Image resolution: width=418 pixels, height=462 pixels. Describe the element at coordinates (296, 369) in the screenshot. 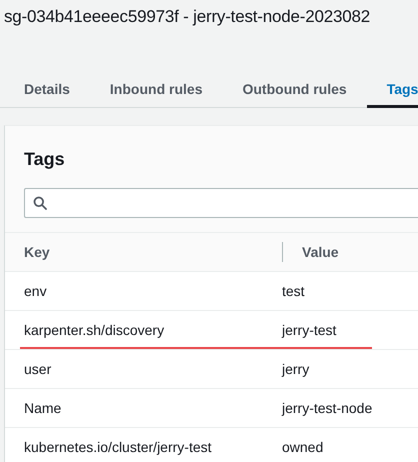

I see `table-cell: jerry` at that location.